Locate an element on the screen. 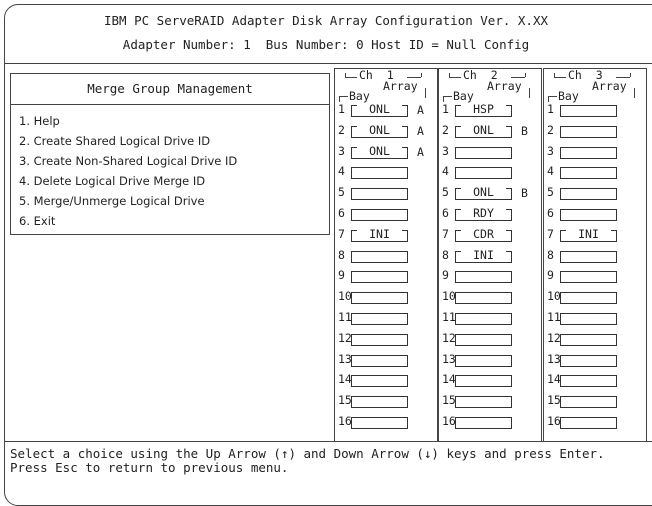 This screenshot has height=506, width=652. menu-item: 6. Exit is located at coordinates (37, 221).